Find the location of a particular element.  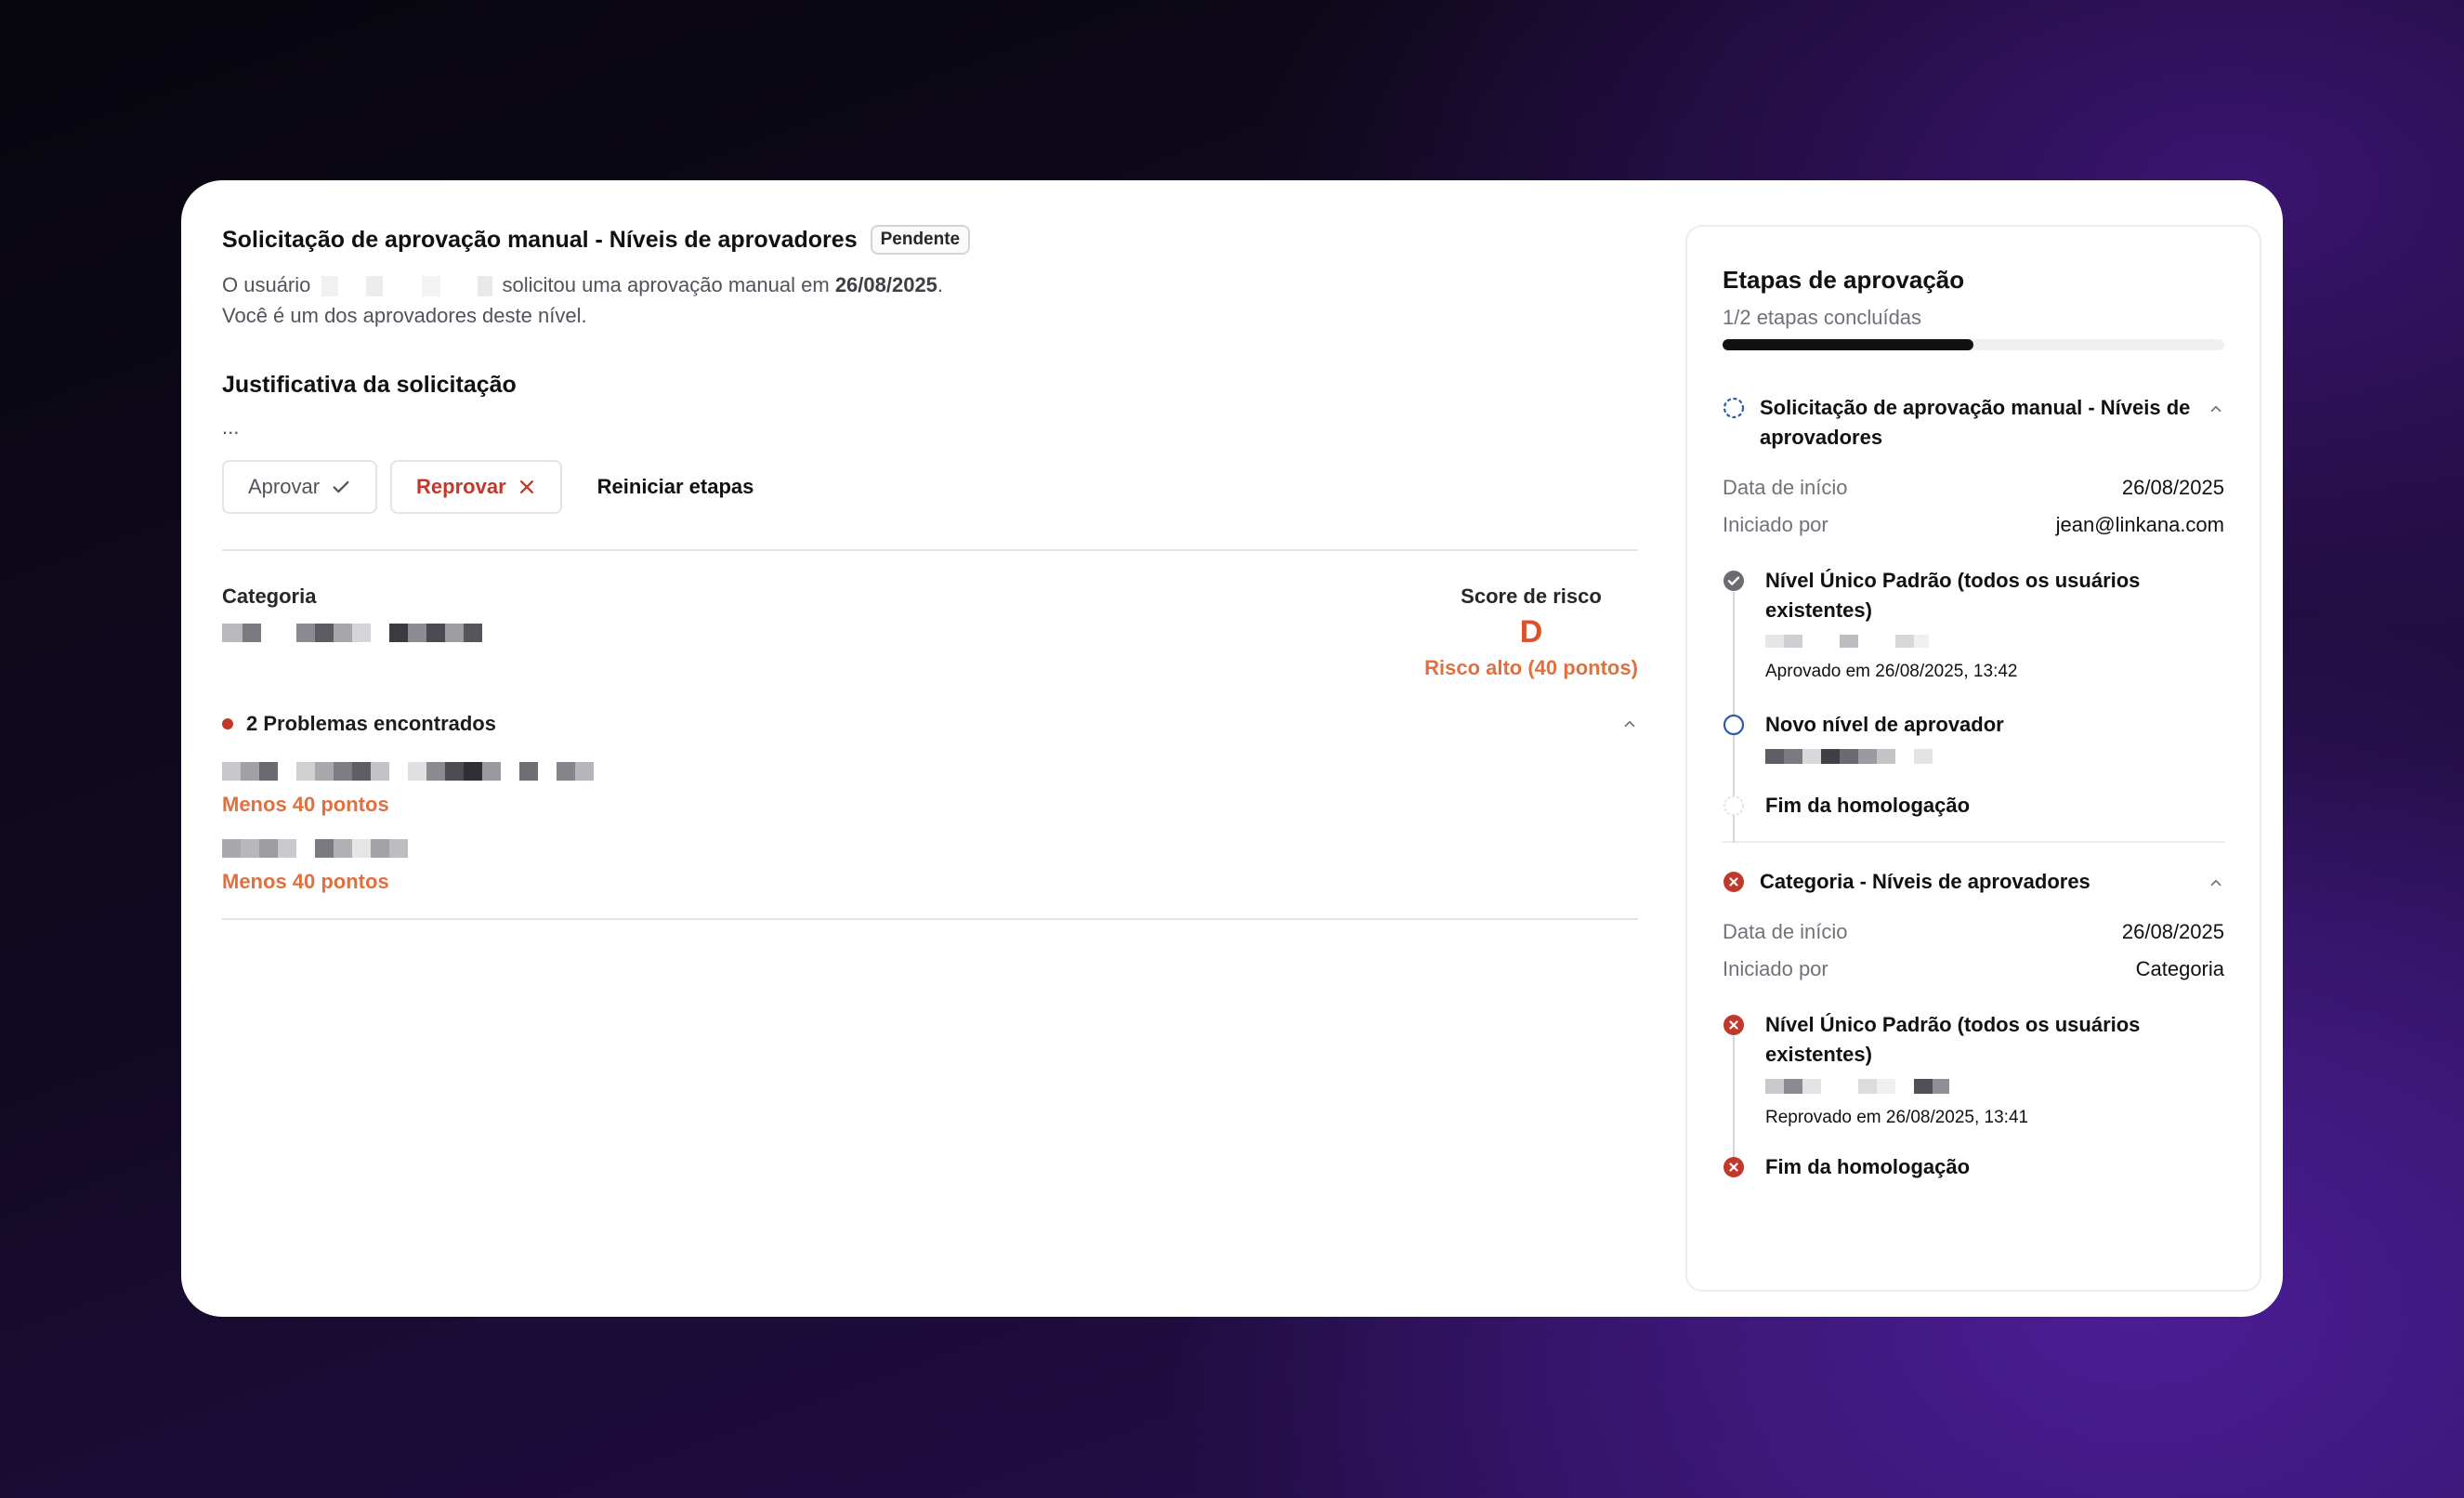

category-block: Categoria is located at coordinates (356, 632).